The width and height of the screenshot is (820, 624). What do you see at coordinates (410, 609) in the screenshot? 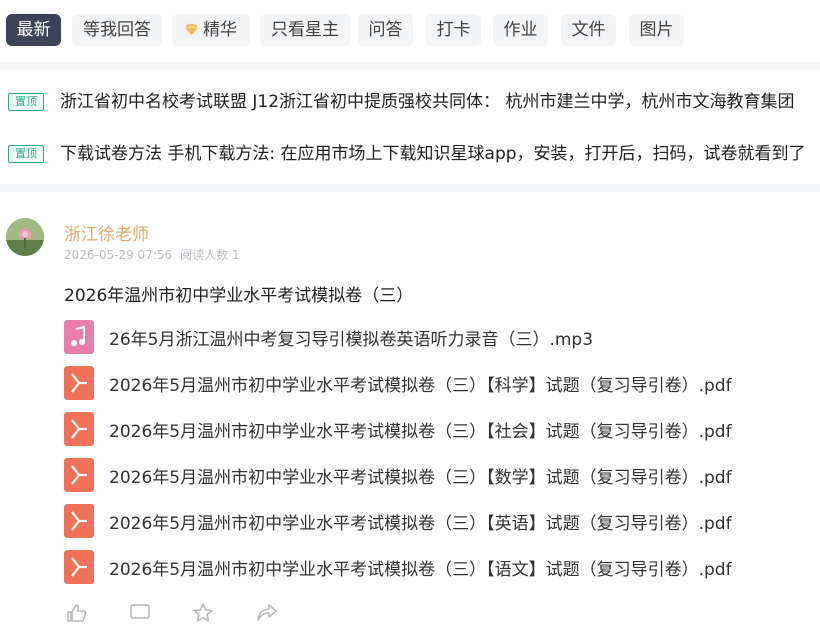
I see `post-actions` at bounding box center [410, 609].